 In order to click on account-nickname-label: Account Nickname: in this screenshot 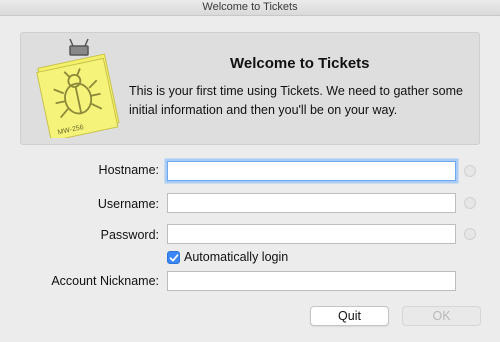, I will do `click(105, 281)`.